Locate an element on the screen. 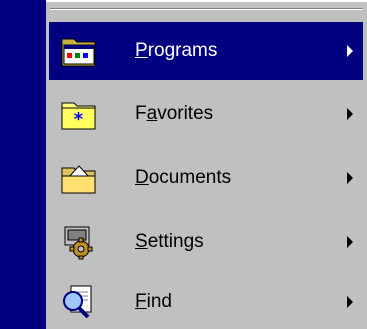 This screenshot has height=329, width=367. menu-item-label: Favorites is located at coordinates (174, 113).